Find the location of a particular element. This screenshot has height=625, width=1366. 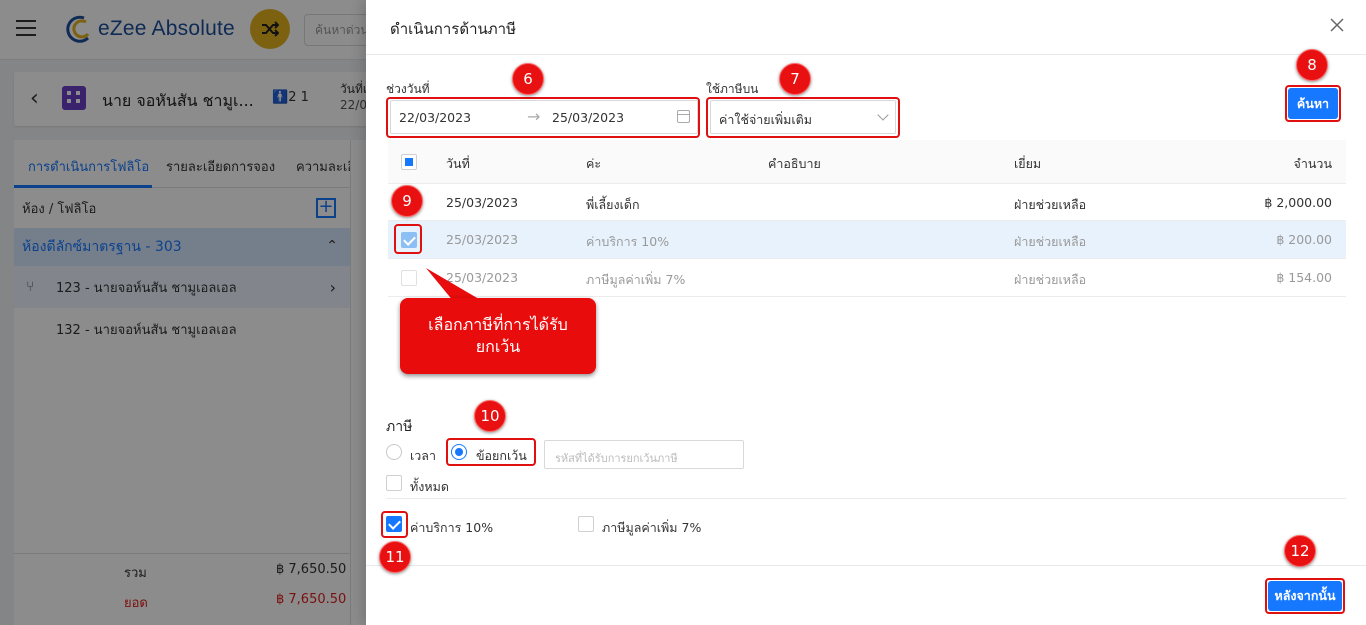

cell-amount: ฿ 154.00 is located at coordinates (1304, 277).